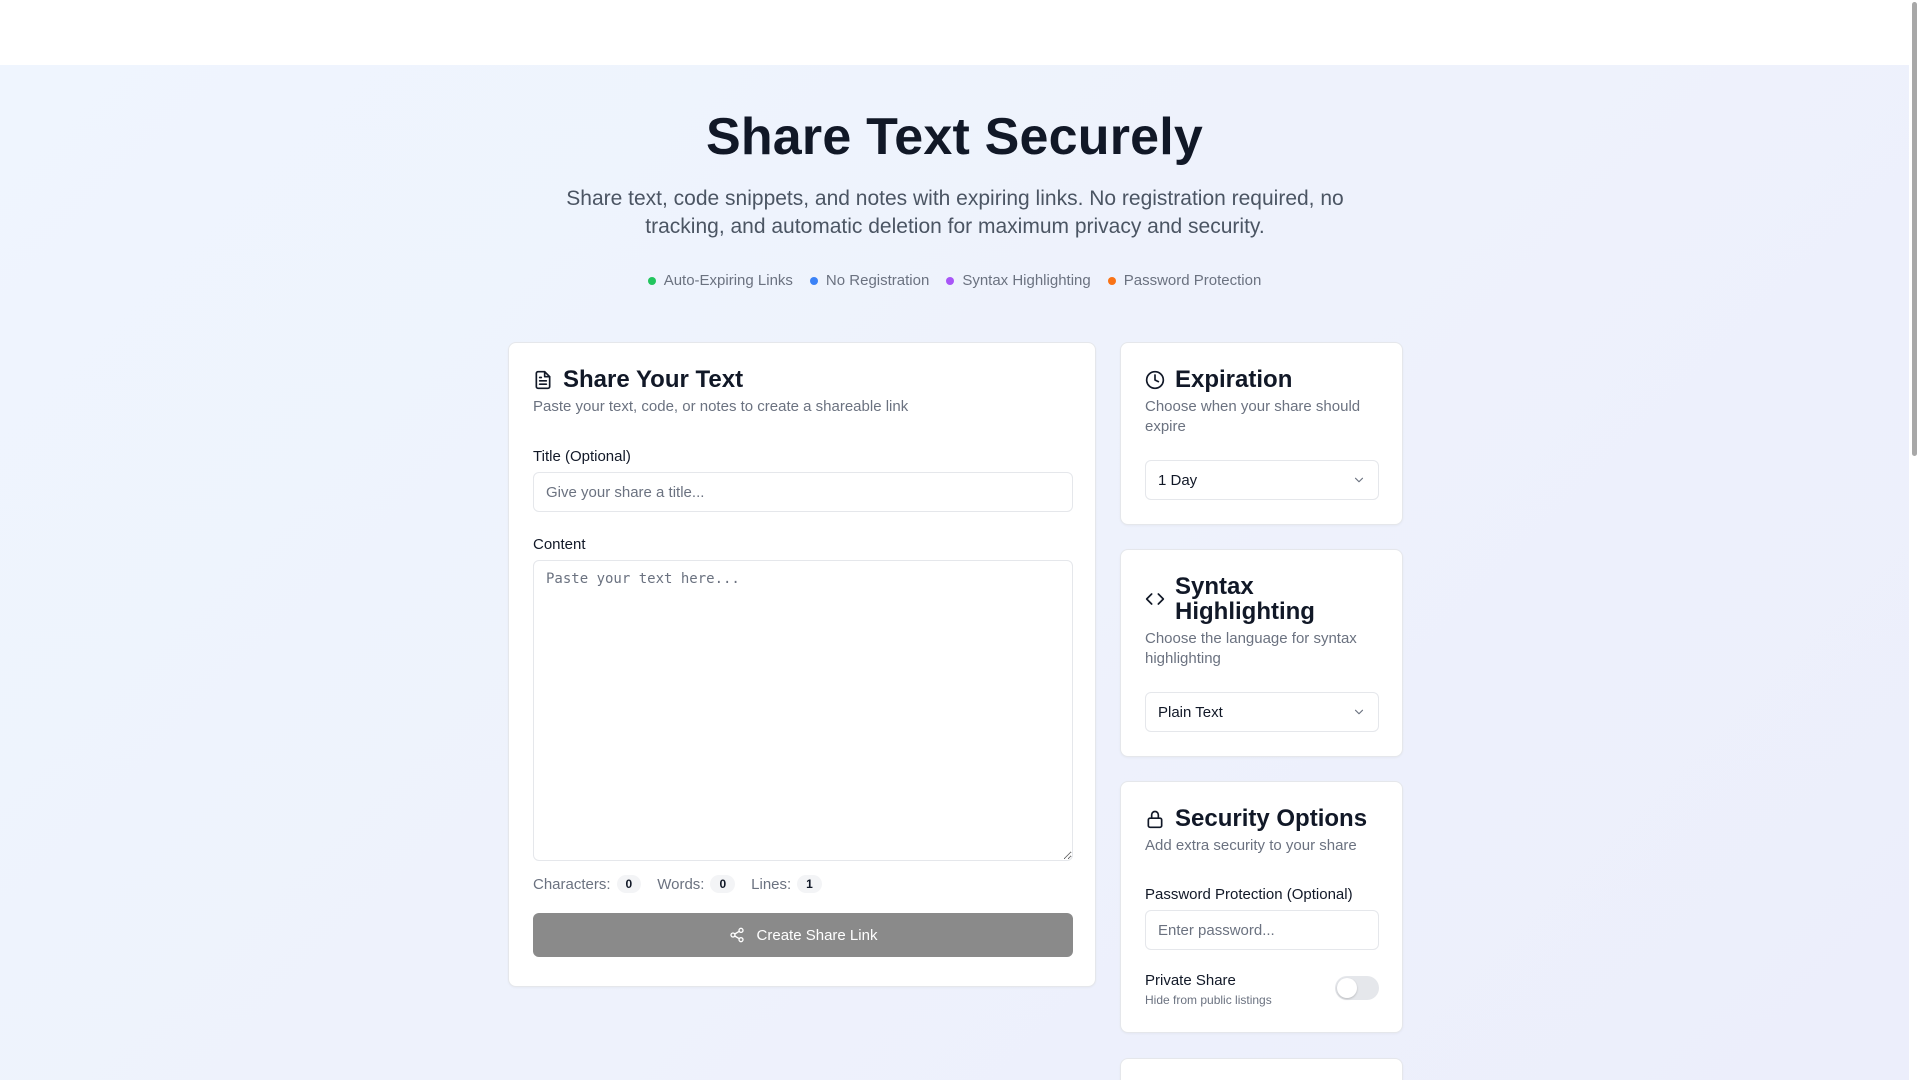 This screenshot has width=1920, height=1080. Describe the element at coordinates (543, 380) in the screenshot. I see `document-icon` at that location.